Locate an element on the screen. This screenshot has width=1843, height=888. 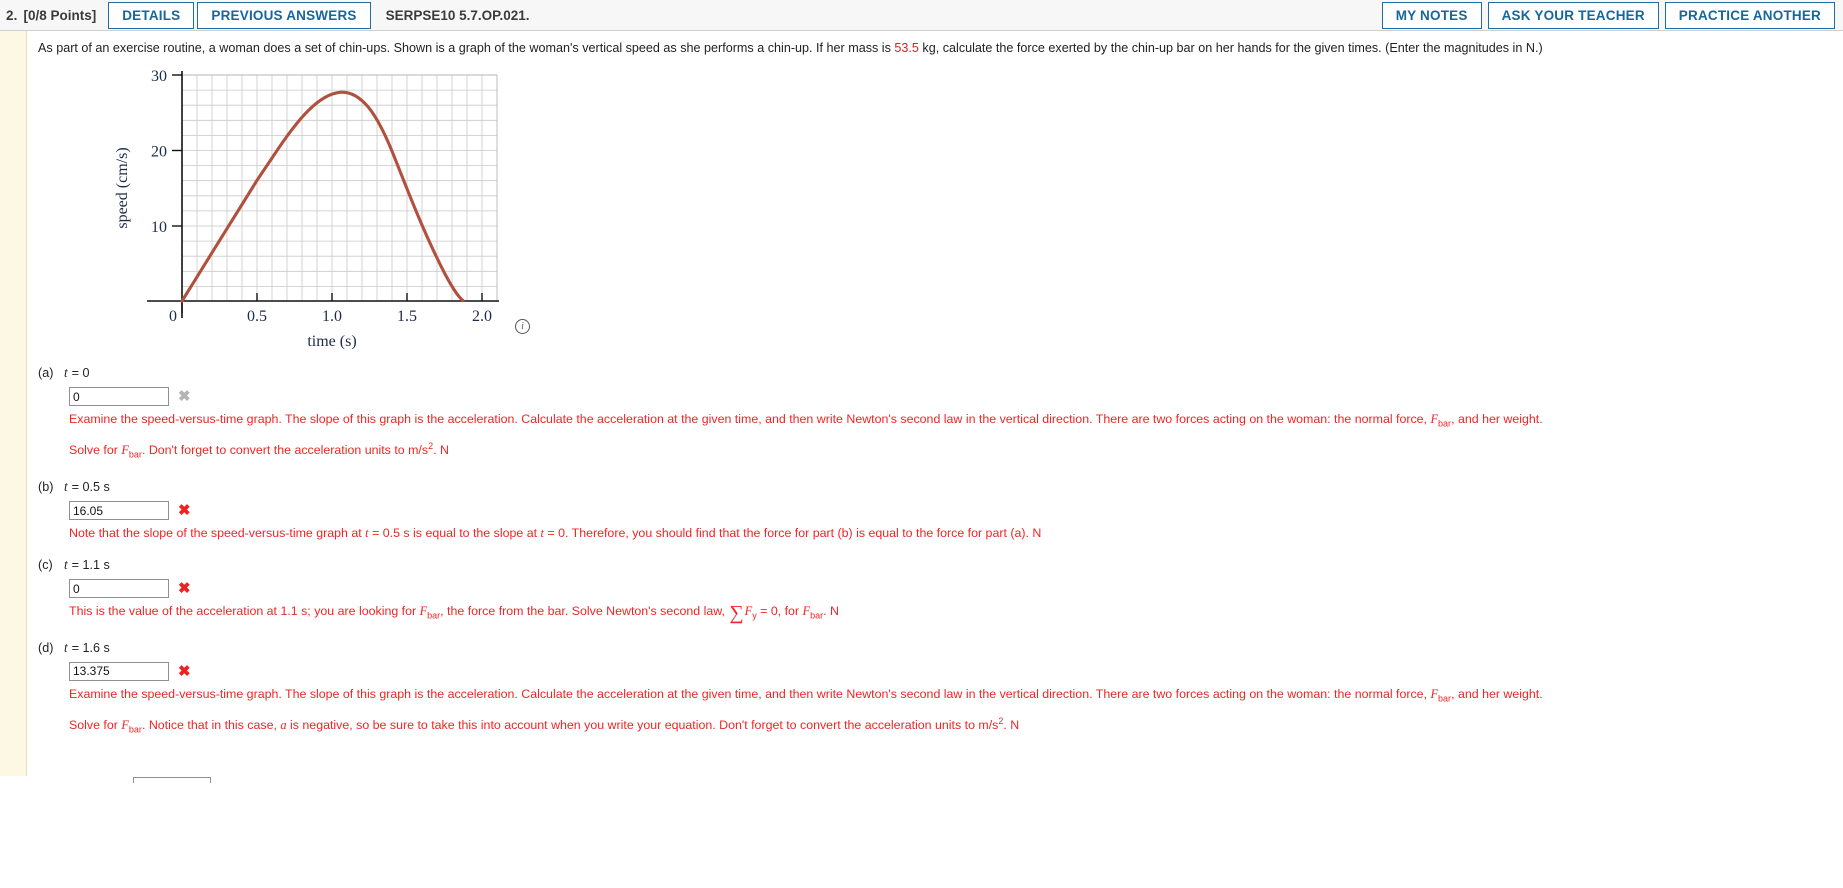
part-condition: = 0 is located at coordinates (80, 373).